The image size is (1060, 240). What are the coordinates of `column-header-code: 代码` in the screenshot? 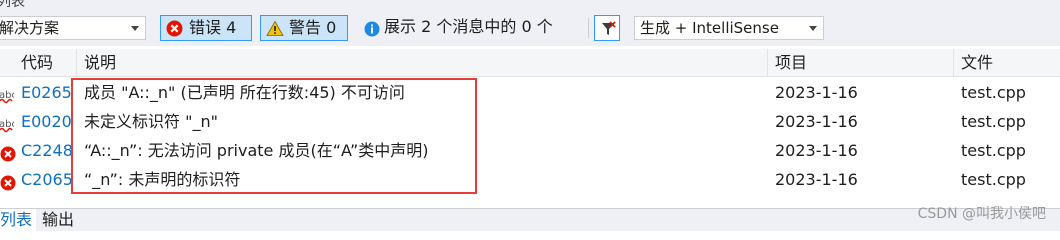 It's located at (37, 62).